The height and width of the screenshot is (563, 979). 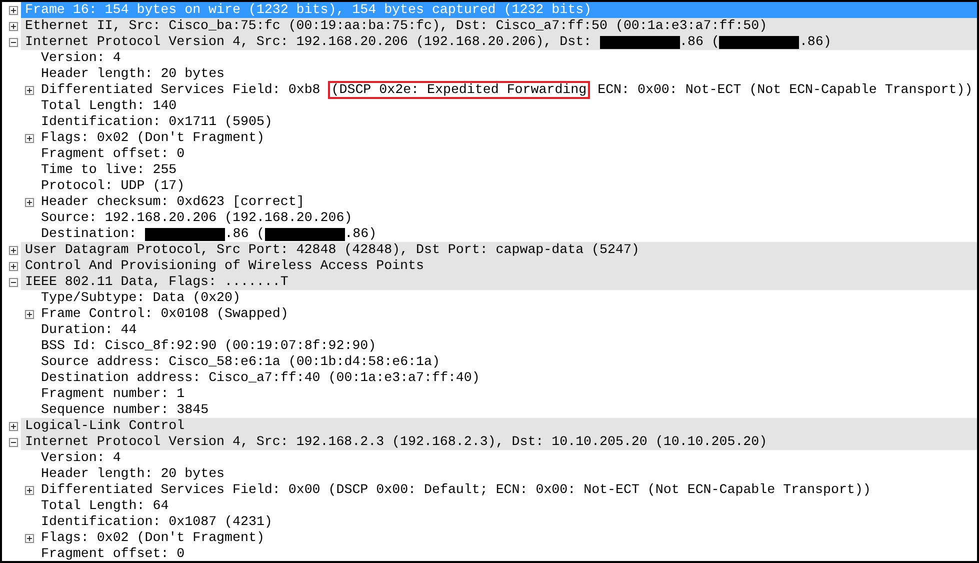 I want to click on highlighted-text: (DSCP 0x2e: Expedited Forwarding, so click(x=459, y=90).